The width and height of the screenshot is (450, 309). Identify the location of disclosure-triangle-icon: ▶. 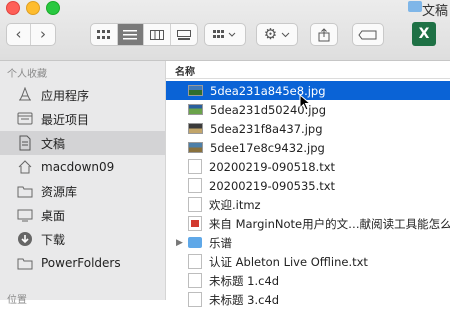
(182, 243).